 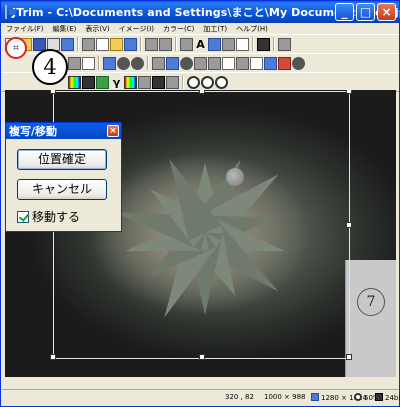 What do you see at coordinates (136, 29) in the screenshot?
I see `menu-image: イメージ(I)` at bounding box center [136, 29].